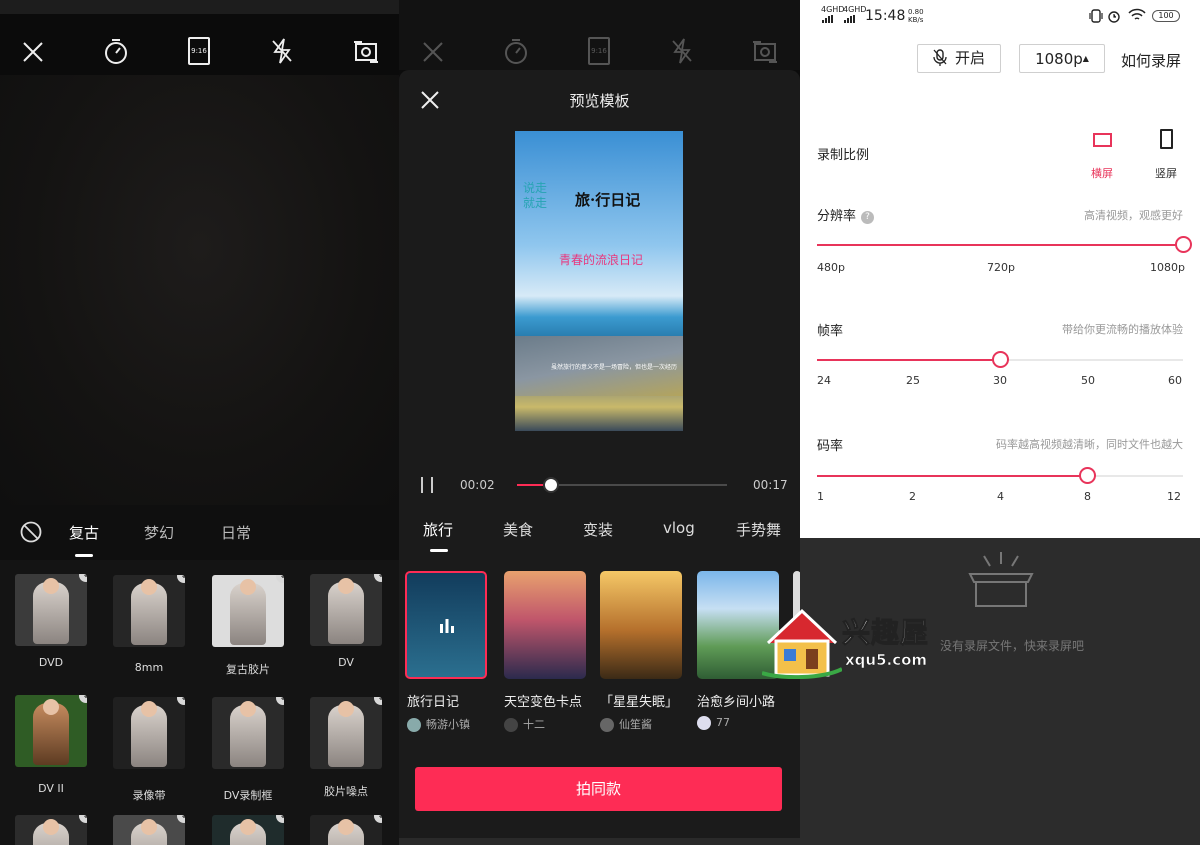  I want to click on filter-item: ↓ 8mm, so click(152, 624).